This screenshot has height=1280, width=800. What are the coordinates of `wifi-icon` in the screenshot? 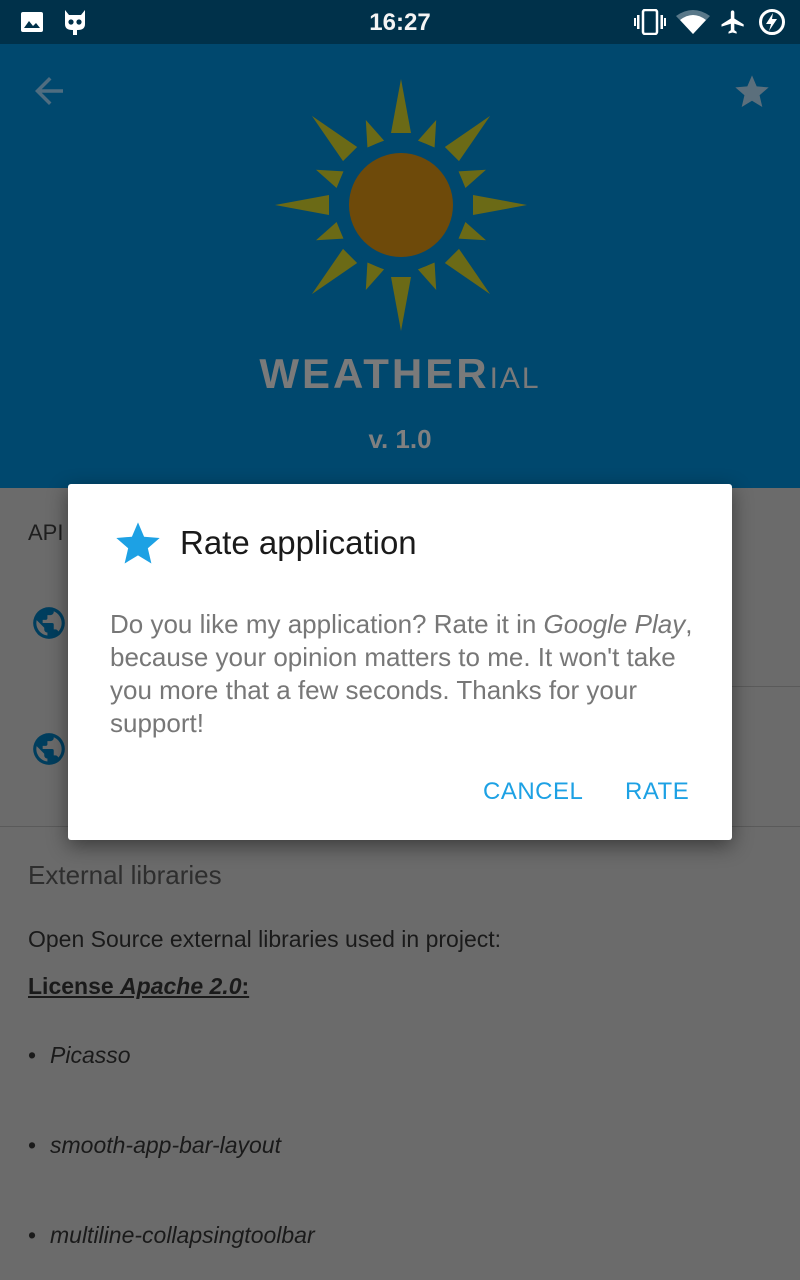 It's located at (693, 22).